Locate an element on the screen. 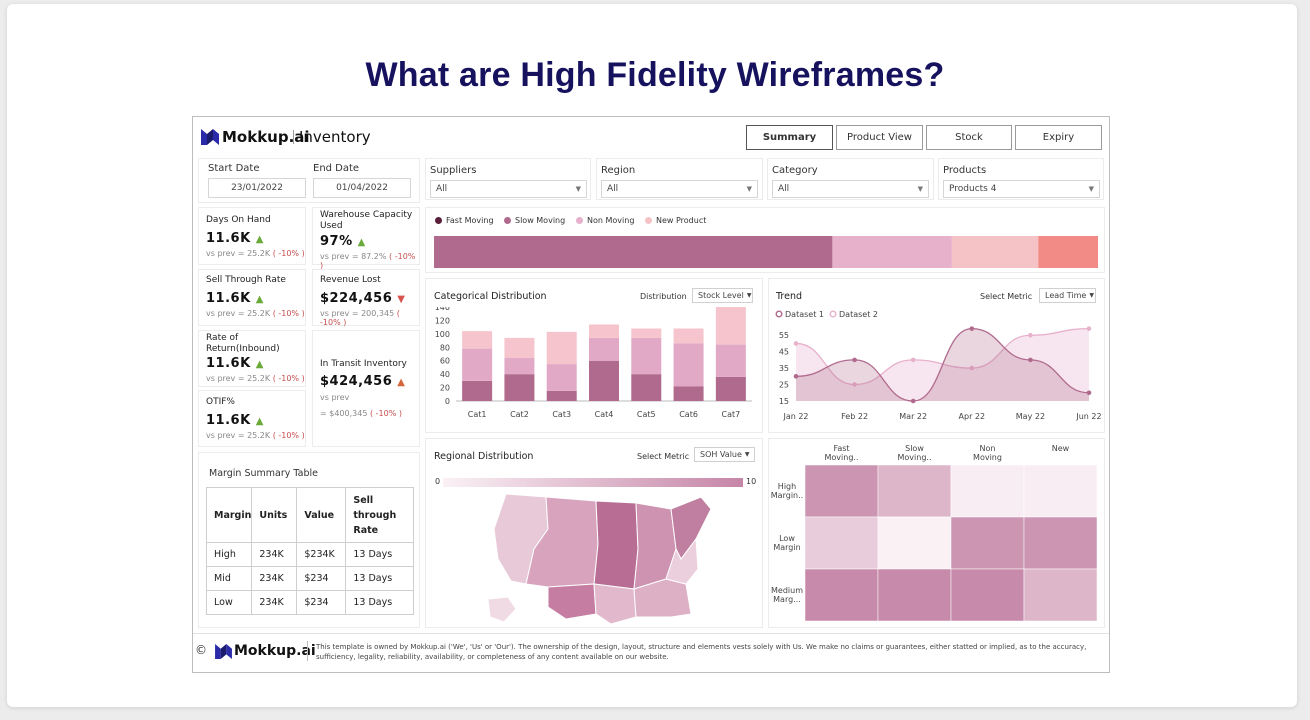 The image size is (1310, 720). legend-fast-moving: Fast Moving is located at coordinates (464, 220).